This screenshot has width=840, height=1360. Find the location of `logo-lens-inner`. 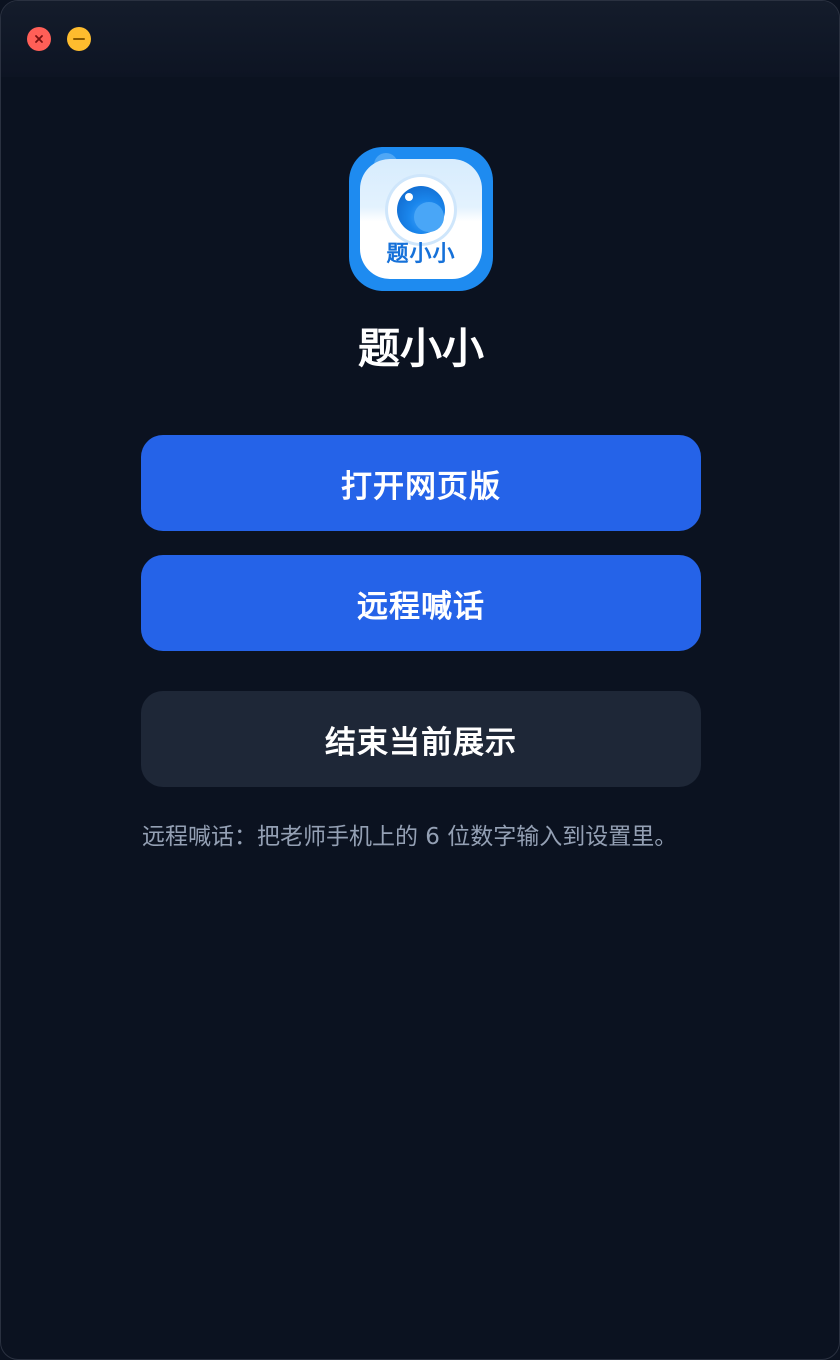

logo-lens-inner is located at coordinates (429, 217).